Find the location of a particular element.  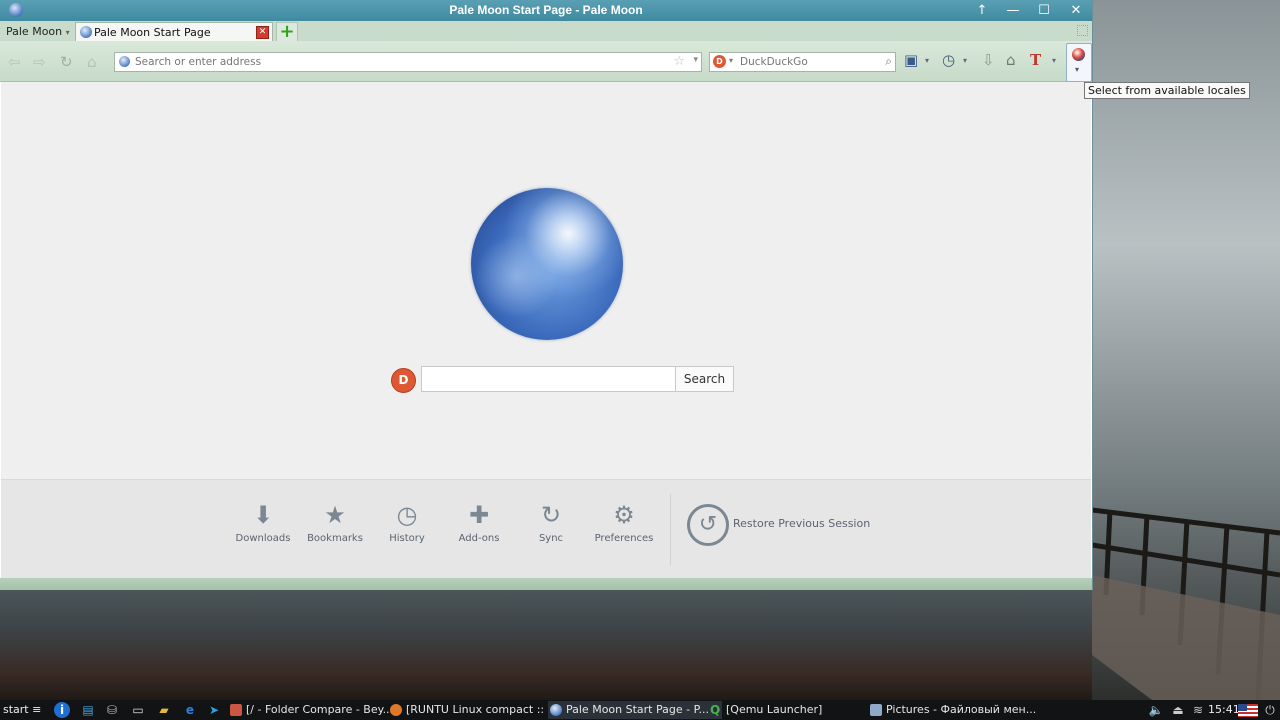

lock-icon: ⌂ is located at coordinates (1011, 61).